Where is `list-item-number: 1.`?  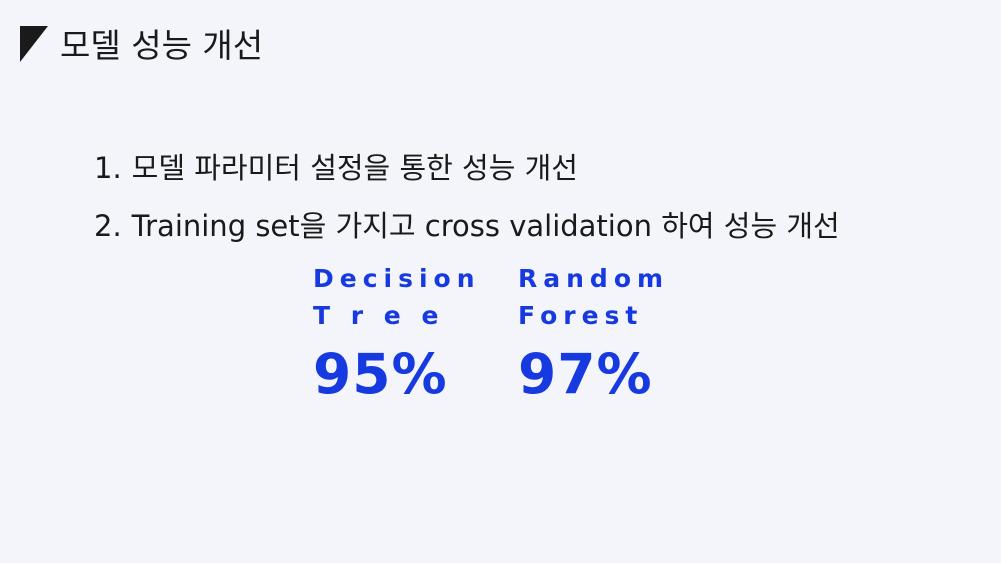 list-item-number: 1. is located at coordinates (108, 168).